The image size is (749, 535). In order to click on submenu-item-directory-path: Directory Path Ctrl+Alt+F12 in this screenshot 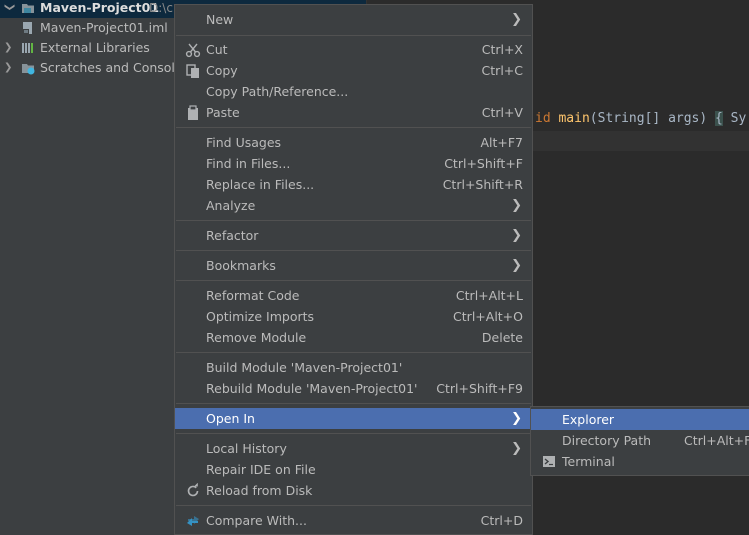, I will do `click(640, 440)`.